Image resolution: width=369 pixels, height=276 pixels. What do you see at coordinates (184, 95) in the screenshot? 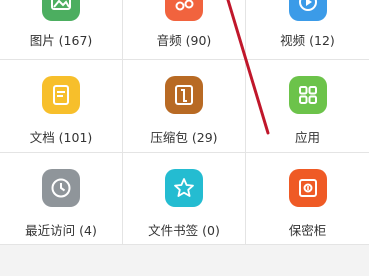
I see `archive-icon` at bounding box center [184, 95].